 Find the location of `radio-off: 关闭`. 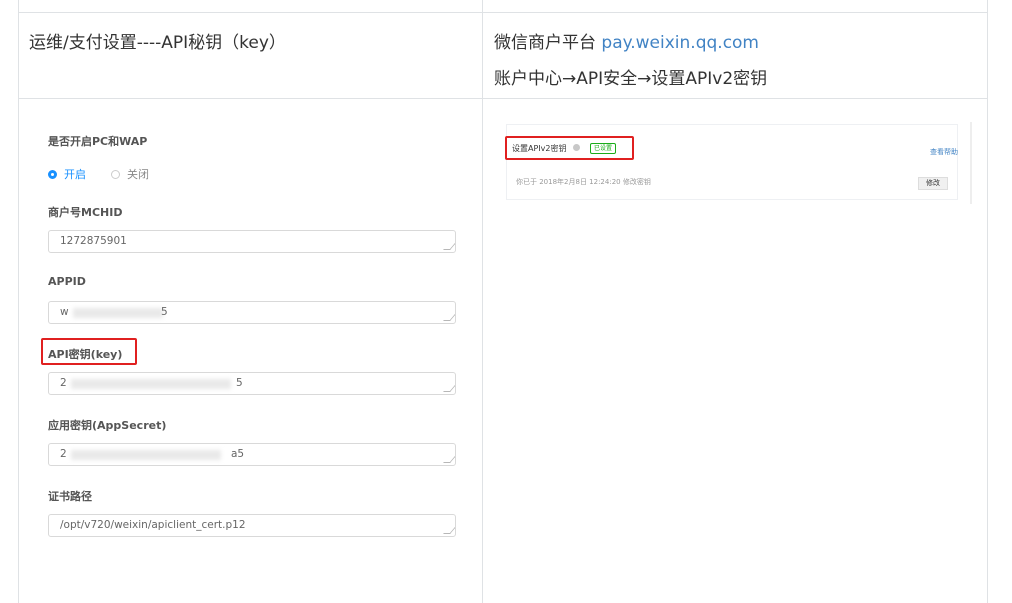

radio-off: 关闭 is located at coordinates (130, 174).